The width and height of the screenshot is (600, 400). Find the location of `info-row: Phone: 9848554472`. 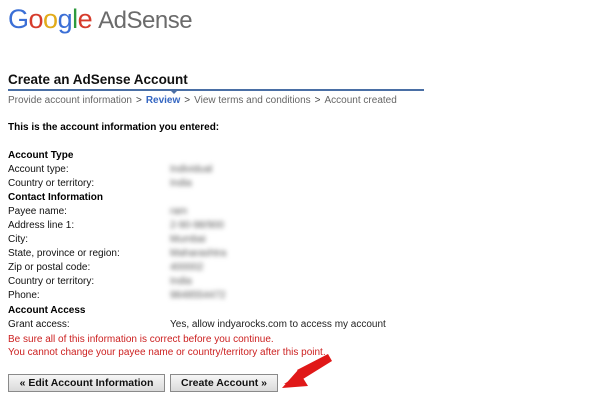

info-row: Phone: 9848554472 is located at coordinates (218, 297).